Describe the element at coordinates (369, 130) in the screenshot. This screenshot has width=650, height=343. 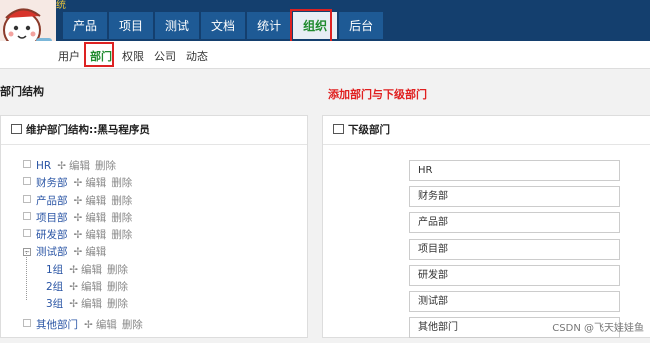
I see `sub-dept-panel-title: 下级部门` at that location.